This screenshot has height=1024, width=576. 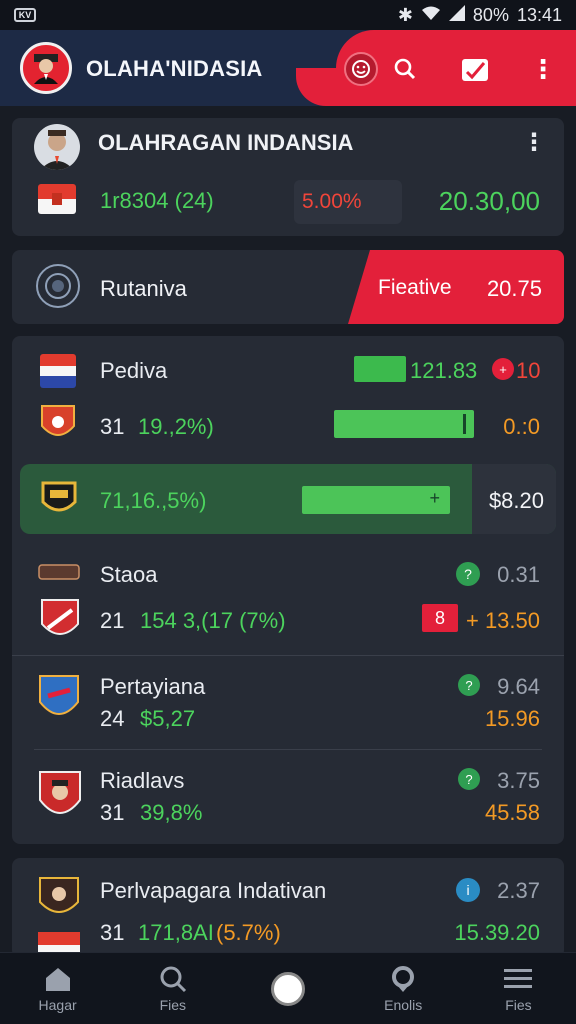 What do you see at coordinates (405, 14) in the screenshot?
I see `bluetooth-icon: ✱` at bounding box center [405, 14].